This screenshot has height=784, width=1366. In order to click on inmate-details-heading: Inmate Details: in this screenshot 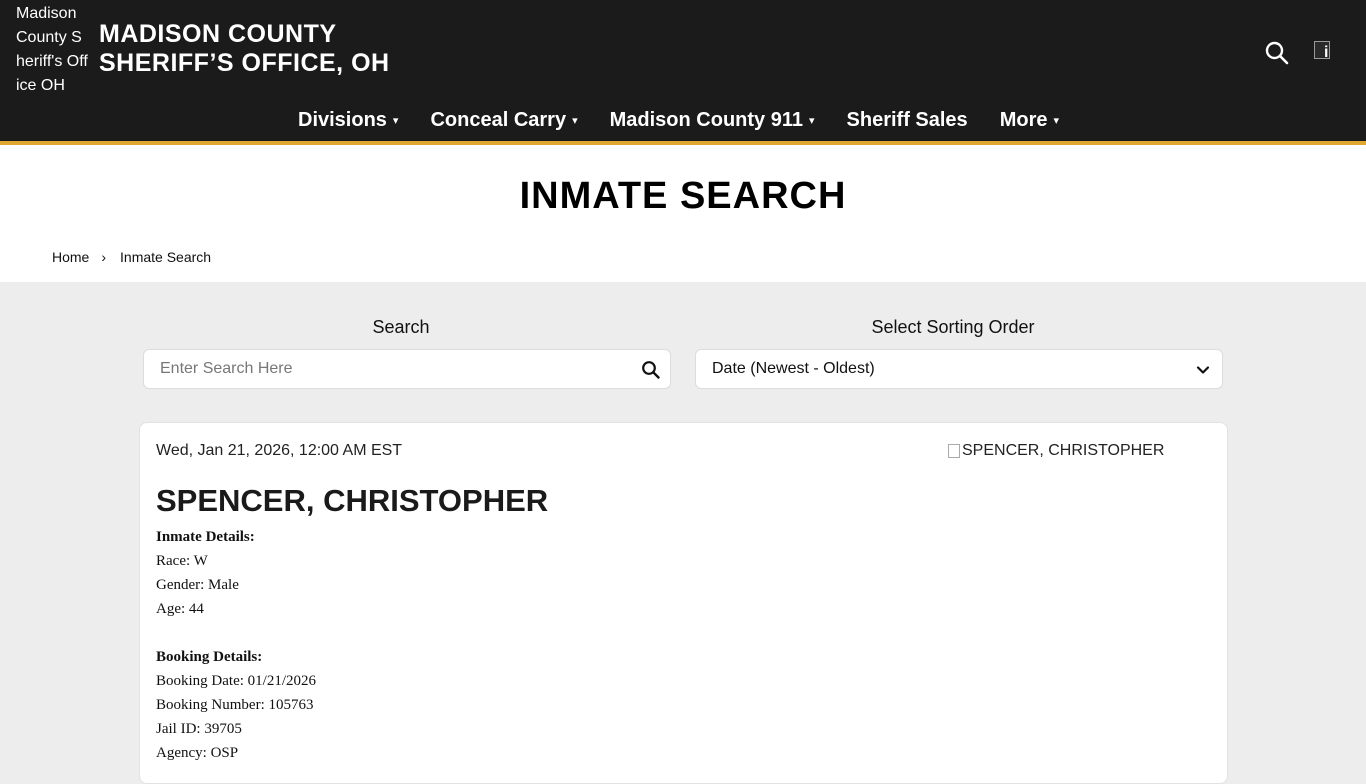, I will do `click(205, 537)`.